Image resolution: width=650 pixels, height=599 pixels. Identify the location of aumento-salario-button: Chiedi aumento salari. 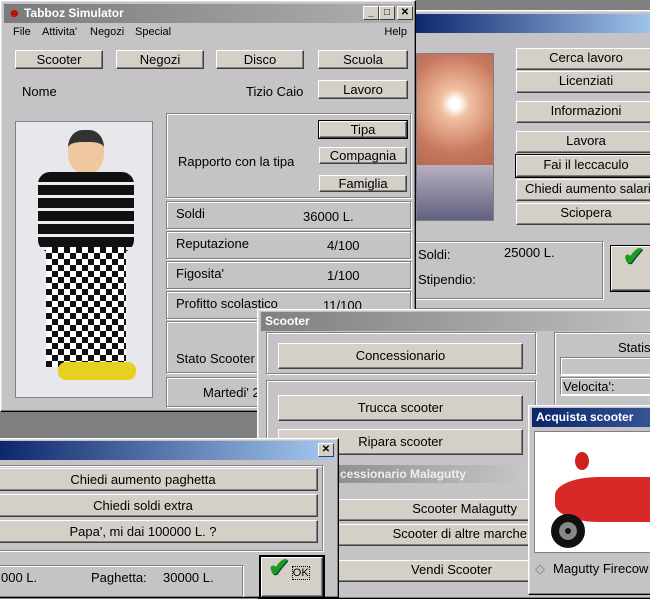
(583, 190).